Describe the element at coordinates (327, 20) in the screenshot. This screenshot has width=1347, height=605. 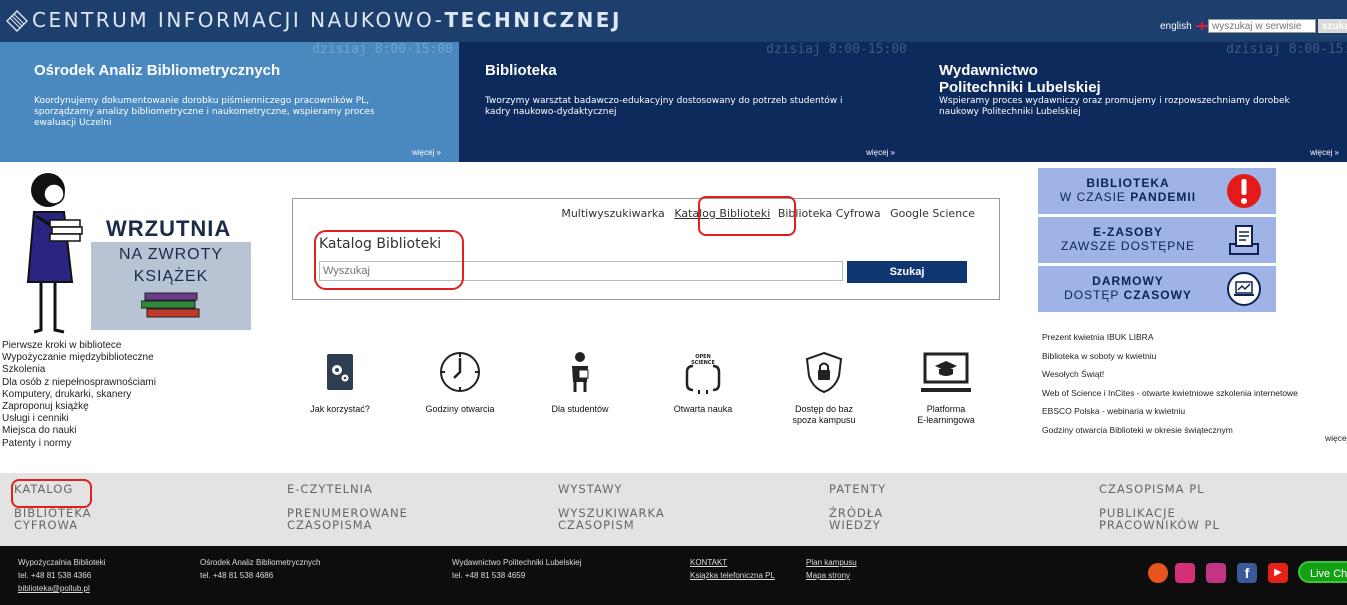
I see `site-title: CENTRUM INFORMACJI NAUKOWO-TECHNICZNEJ` at that location.